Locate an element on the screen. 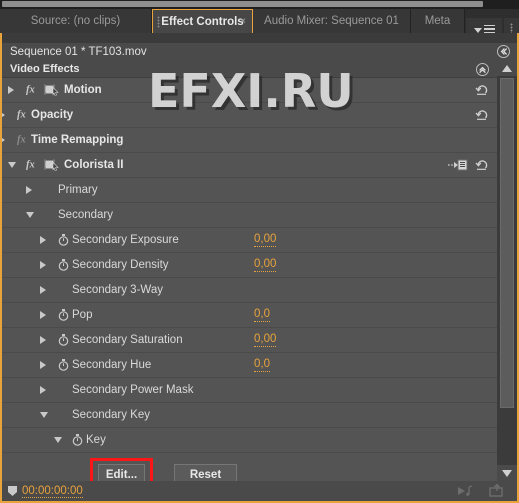 The width and height of the screenshot is (519, 503). effect-row: fx Motion is located at coordinates (249, 90).